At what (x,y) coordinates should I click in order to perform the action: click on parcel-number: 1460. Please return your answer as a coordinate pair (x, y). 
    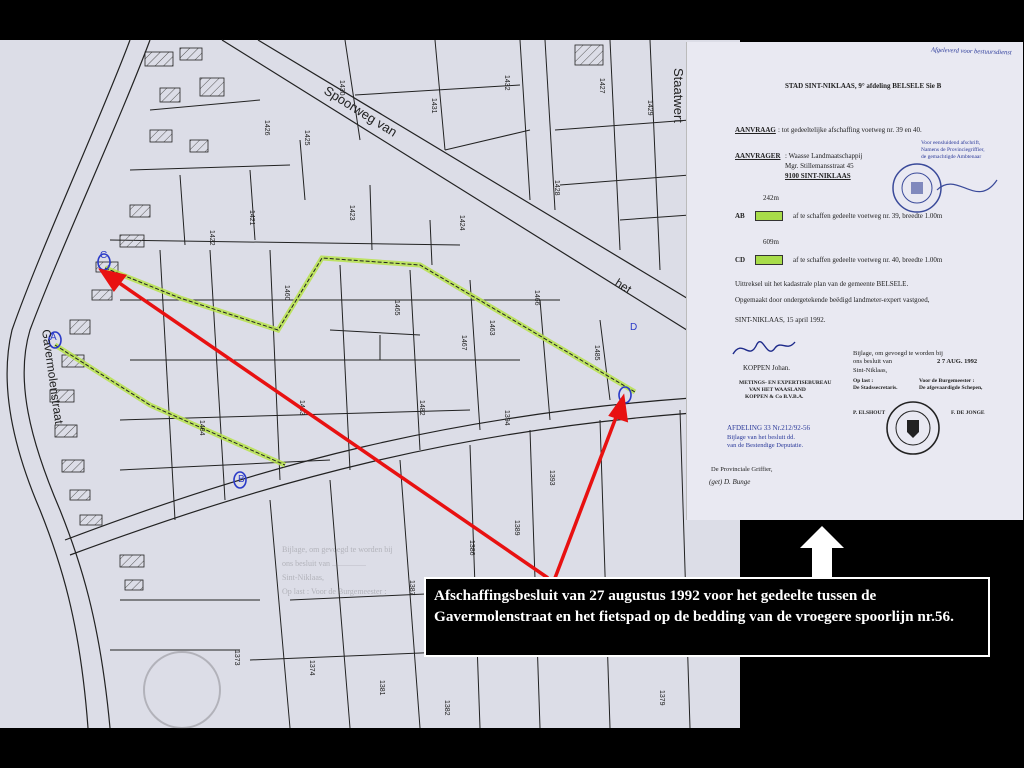
    Looking at the image, I should click on (286, 293).